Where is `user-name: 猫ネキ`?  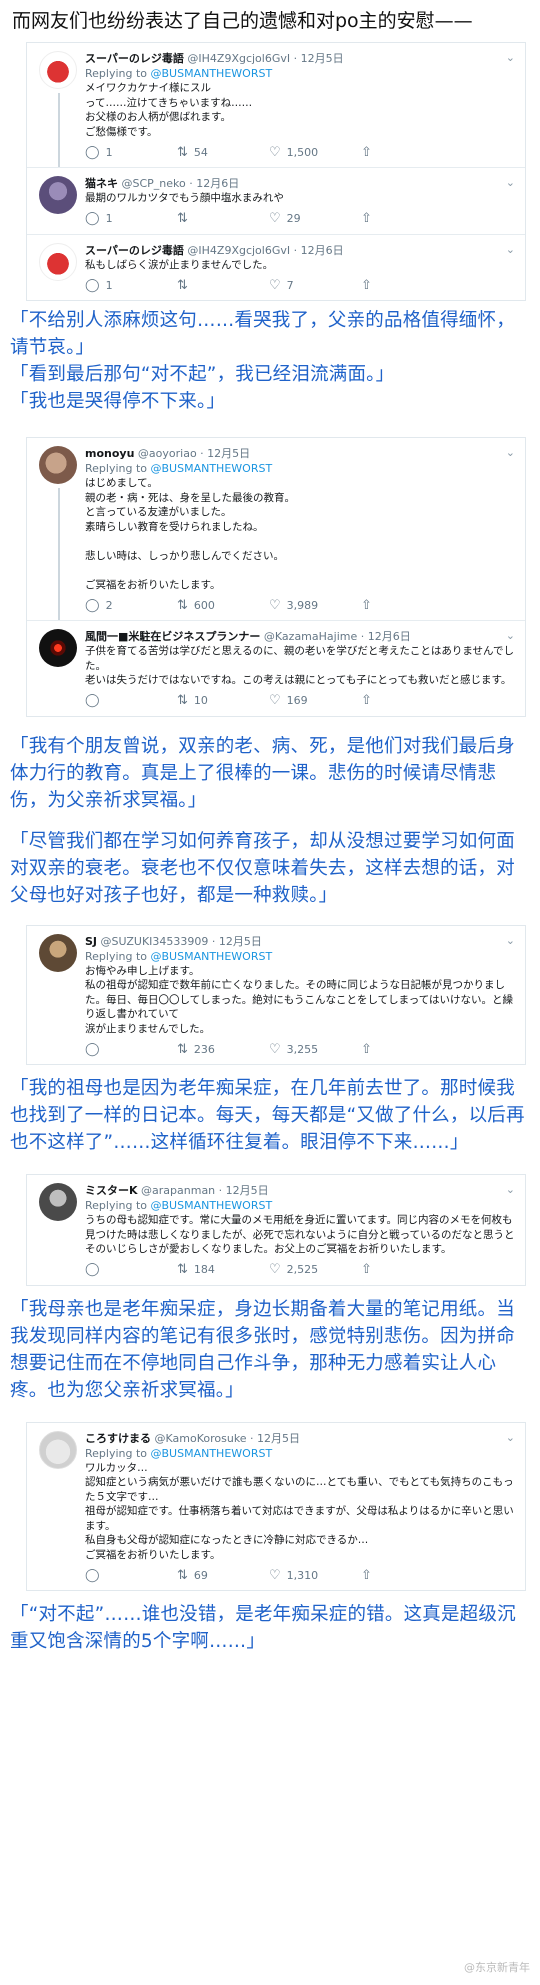 user-name: 猫ネキ is located at coordinates (101, 183).